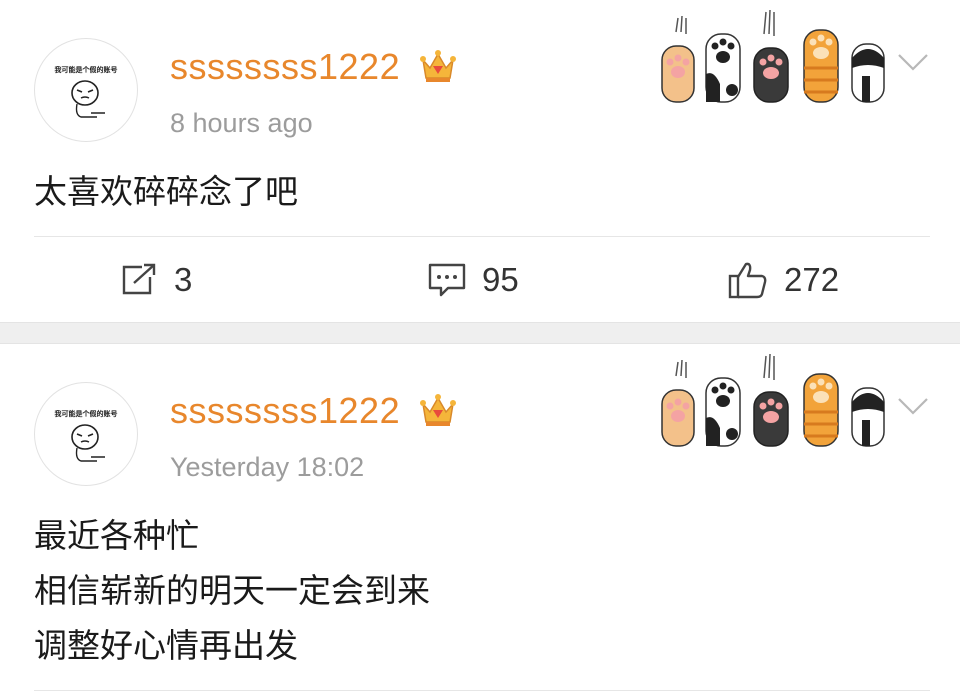 Image resolution: width=960 pixels, height=696 pixels. I want to click on repost-icon, so click(139, 279).